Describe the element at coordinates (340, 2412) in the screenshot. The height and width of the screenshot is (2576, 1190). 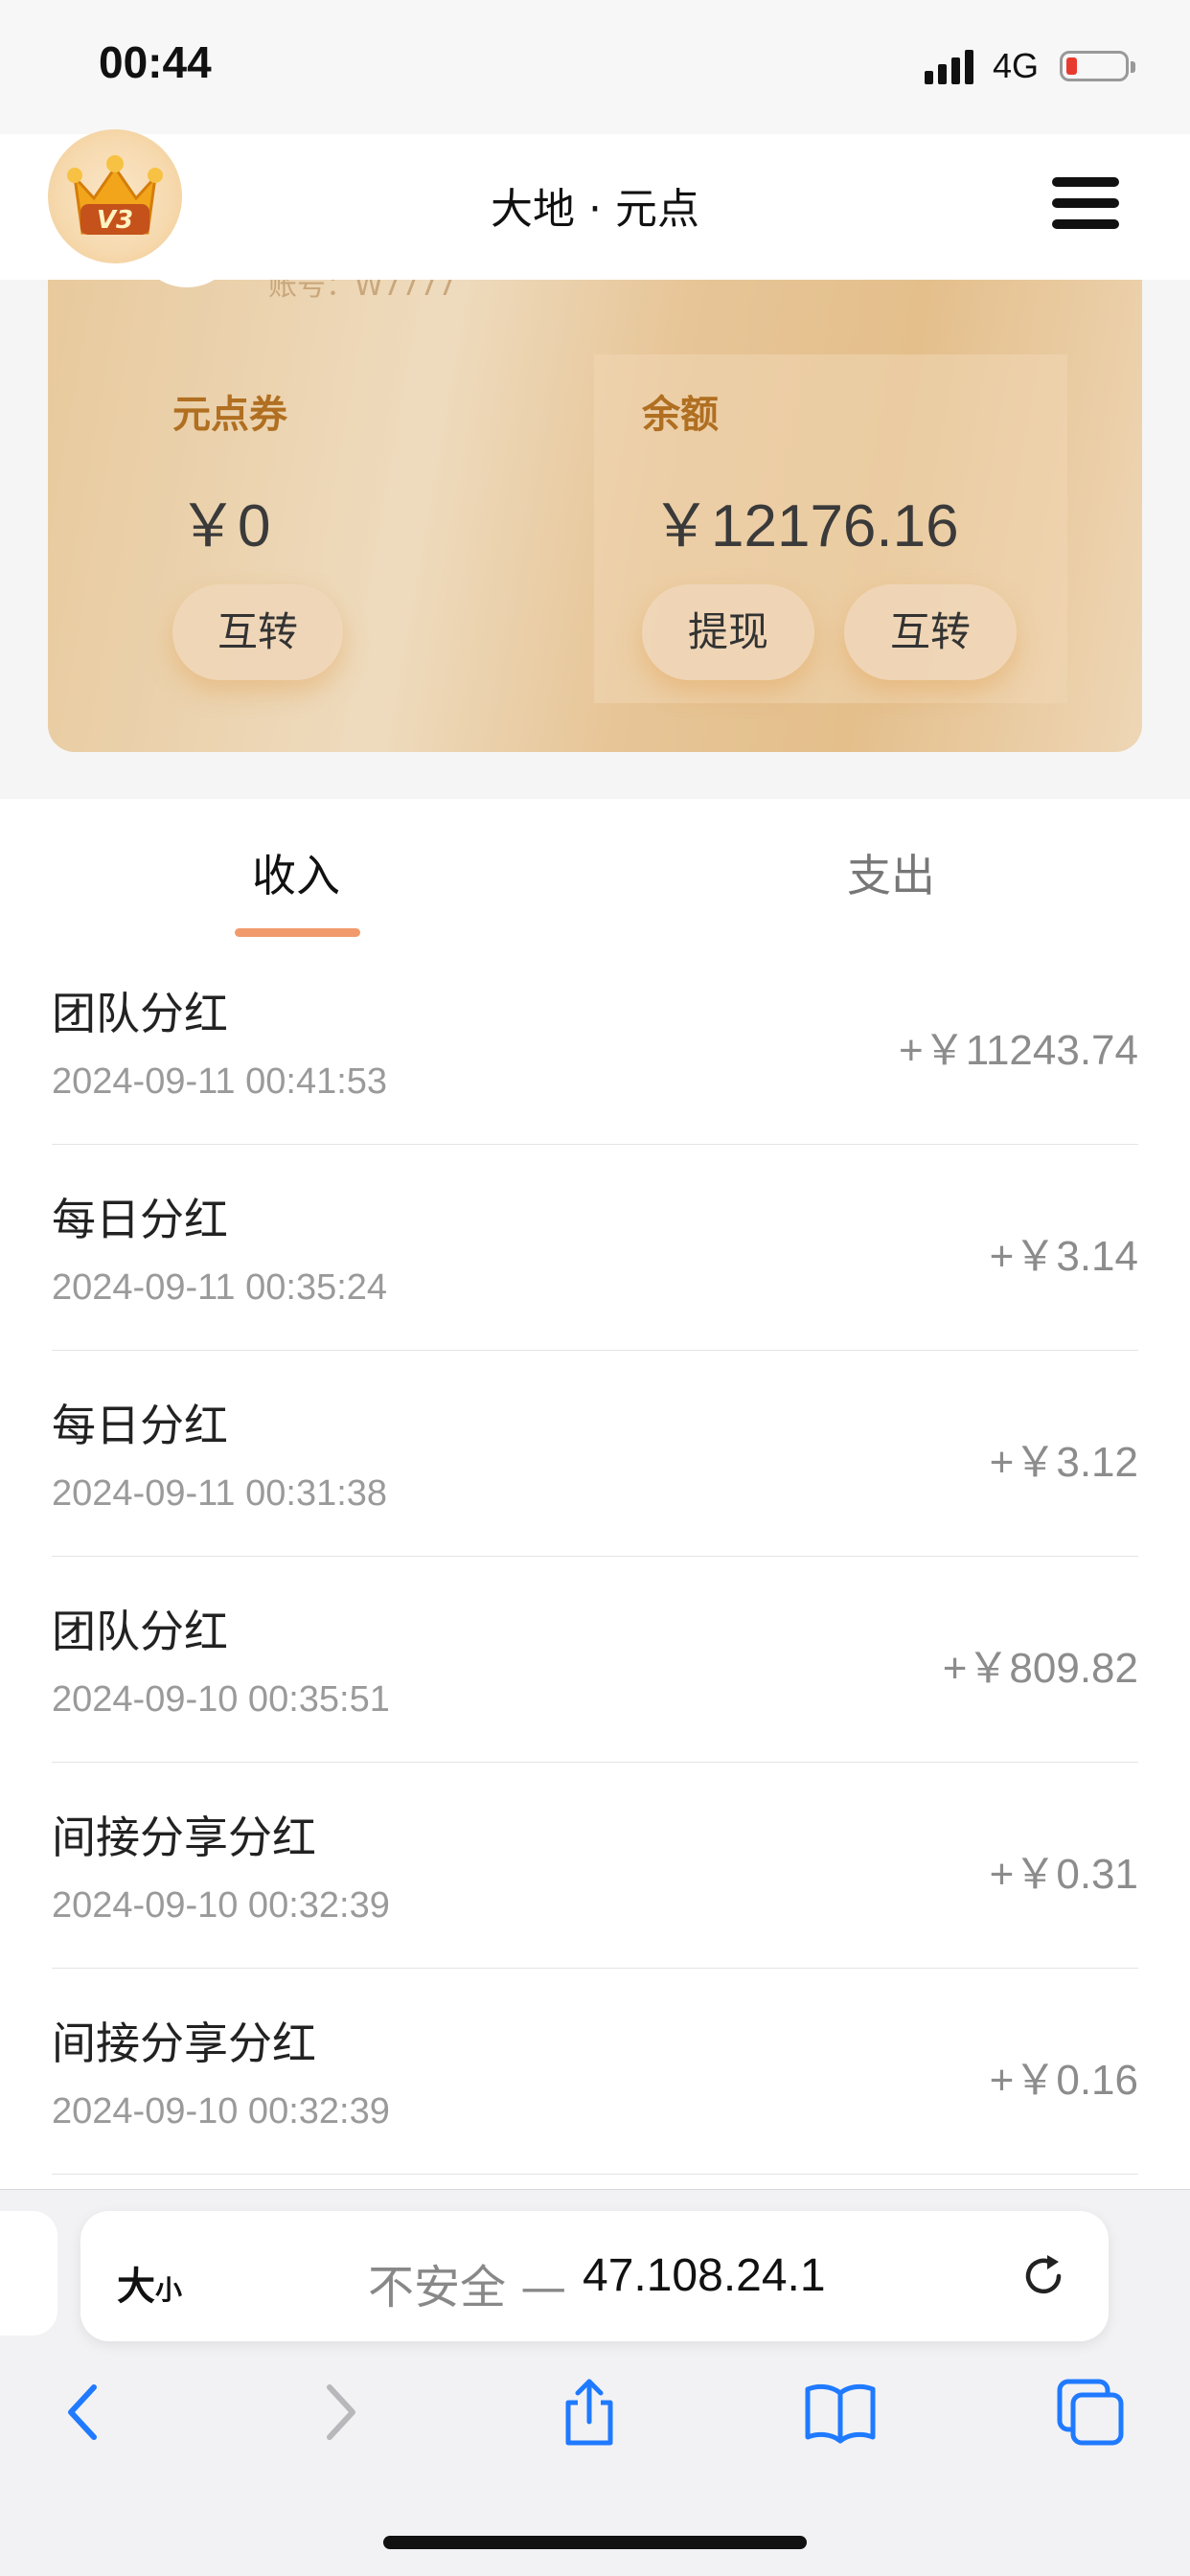
I see `forward-arrow-icon` at that location.